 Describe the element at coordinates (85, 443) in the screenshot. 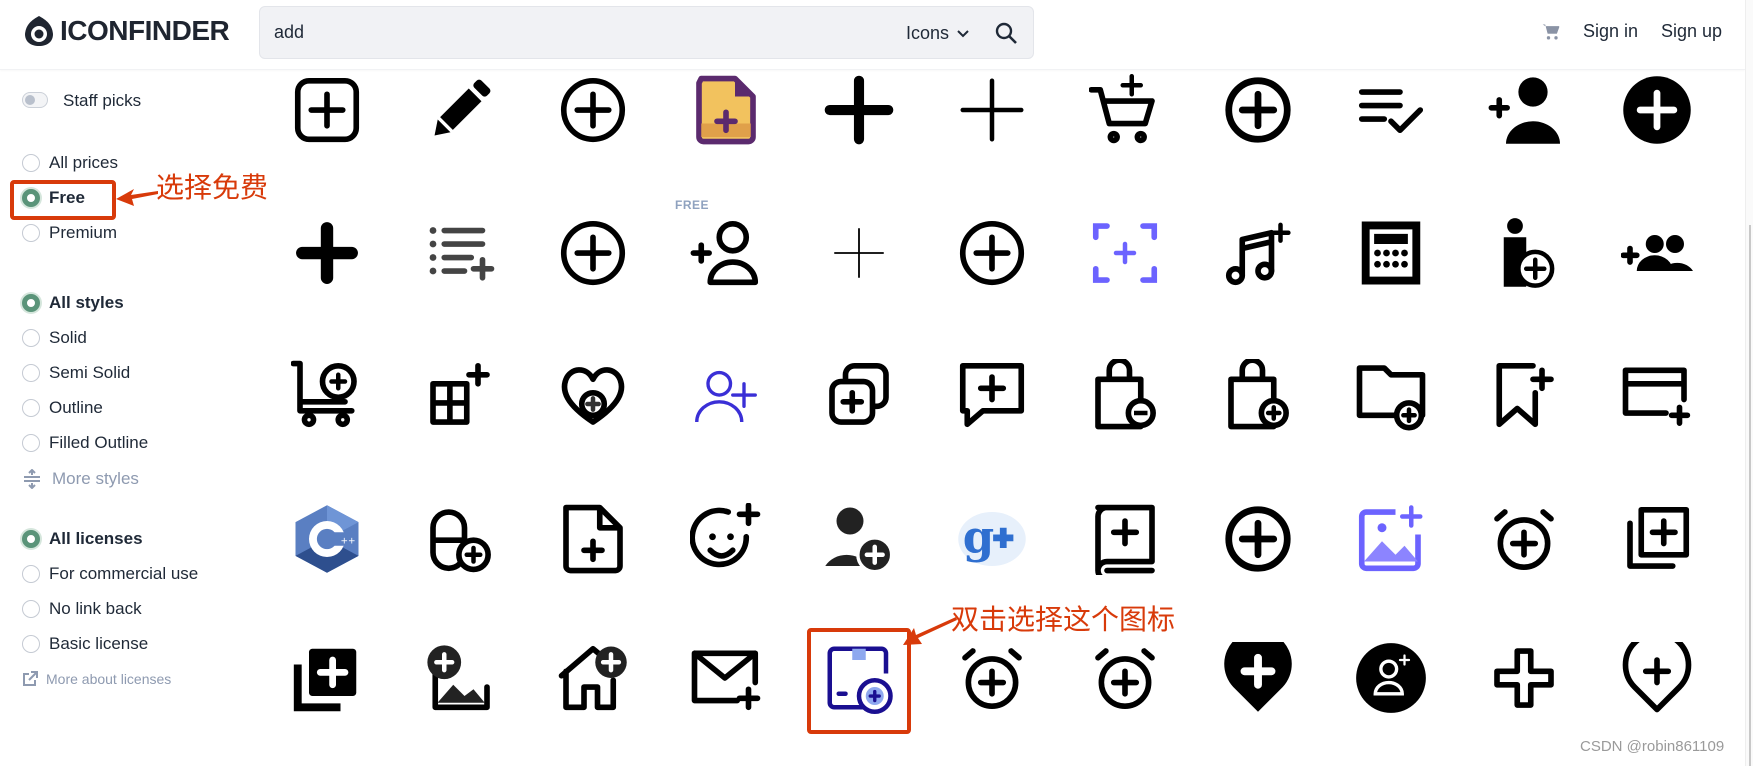

I see `filter-option-filled-outline: Filled Outline` at that location.